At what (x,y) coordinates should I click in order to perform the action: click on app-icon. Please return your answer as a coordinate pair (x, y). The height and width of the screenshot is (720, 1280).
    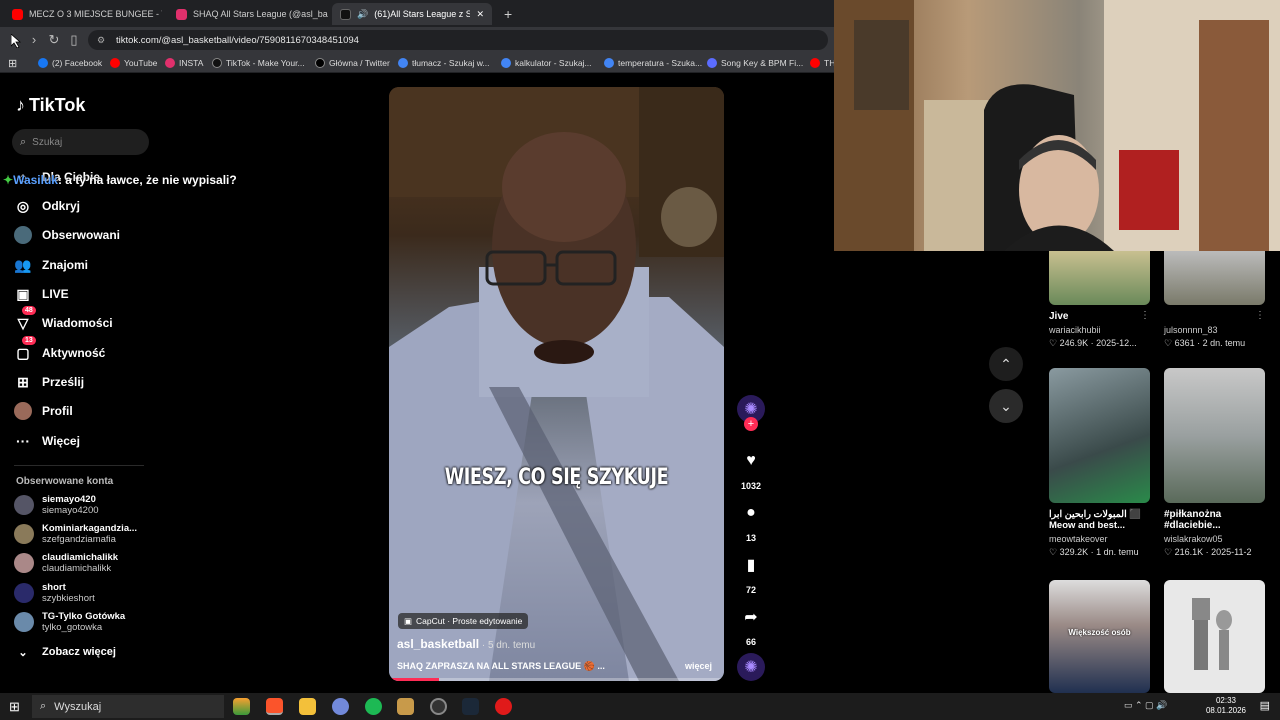
    Looking at the image, I should click on (241, 706).